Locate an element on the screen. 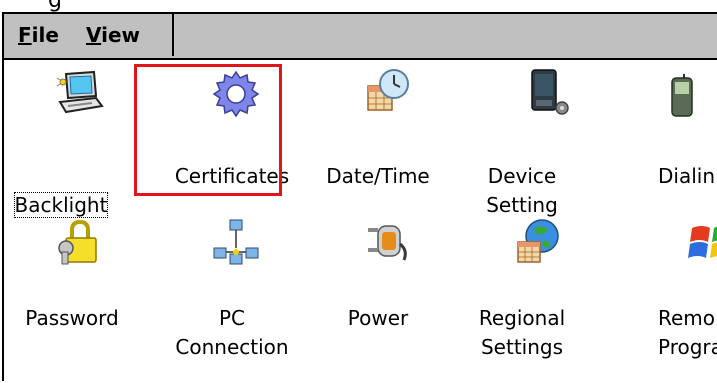 This screenshot has width=717, height=383. menu-view: View is located at coordinates (113, 35).